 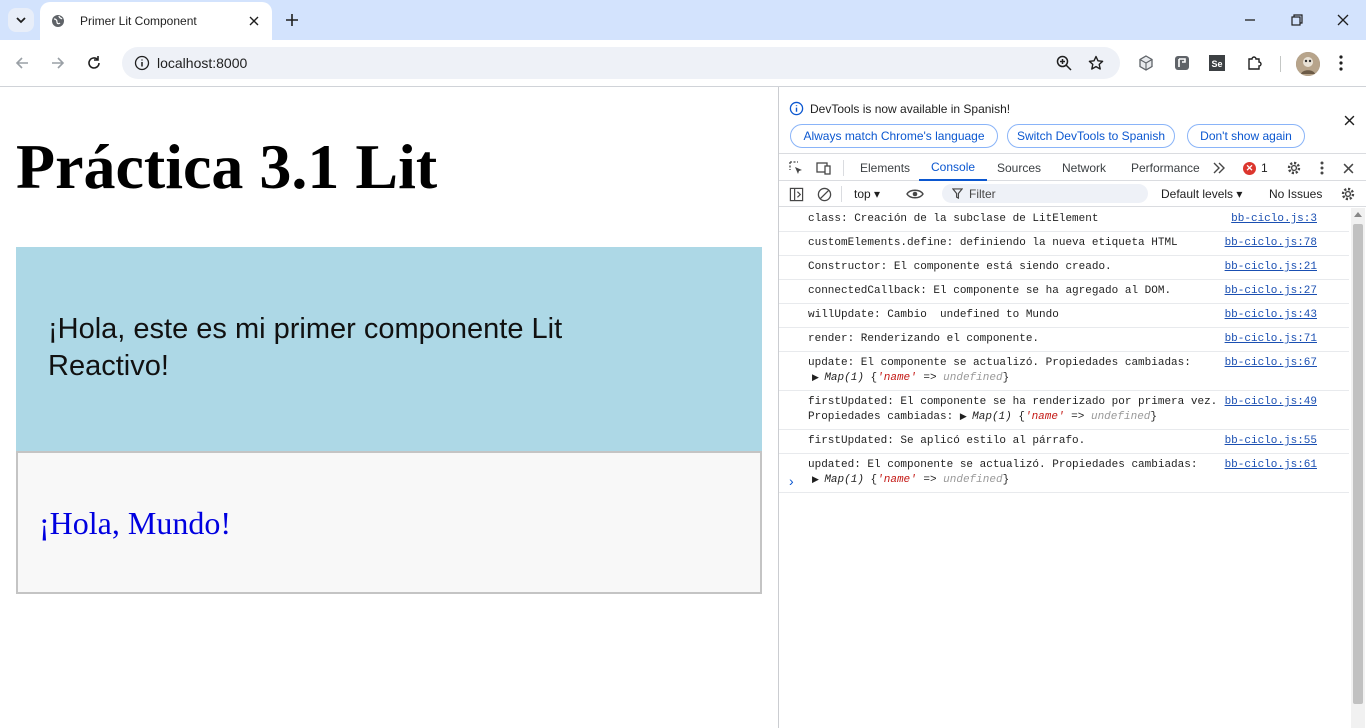 What do you see at coordinates (824, 194) in the screenshot?
I see `clear-console-icon` at bounding box center [824, 194].